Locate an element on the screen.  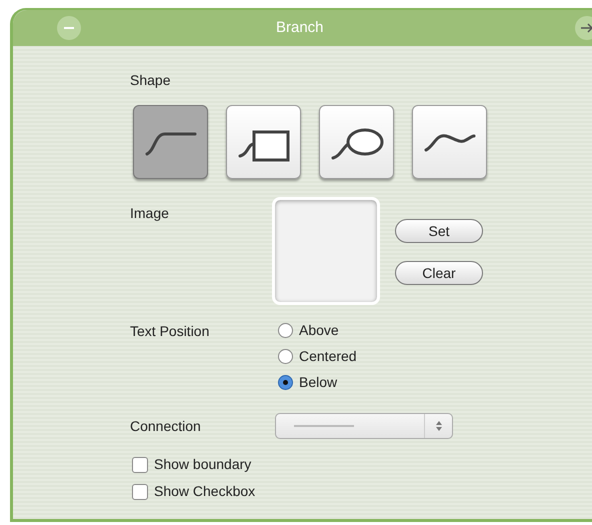
connection-label: Connection is located at coordinates (166, 426).